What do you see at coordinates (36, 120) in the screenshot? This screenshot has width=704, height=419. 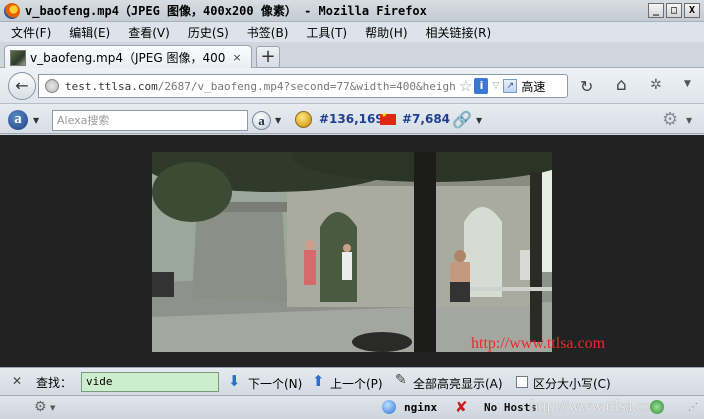 I see `alexa-menu-arrow-icon: ▼` at bounding box center [36, 120].